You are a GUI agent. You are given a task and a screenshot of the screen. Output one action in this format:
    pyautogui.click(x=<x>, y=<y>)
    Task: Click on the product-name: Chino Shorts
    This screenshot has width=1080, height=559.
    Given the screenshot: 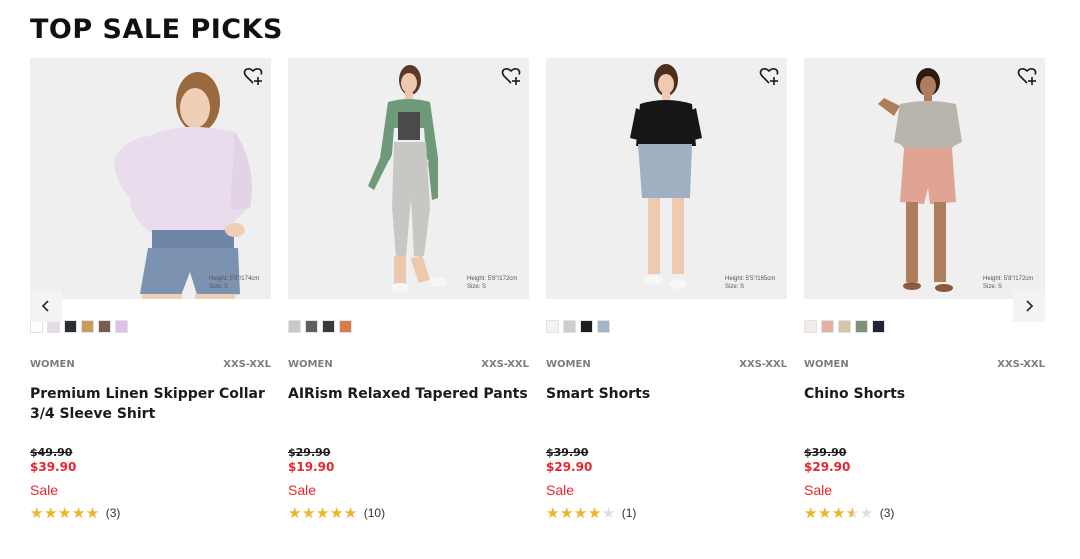 What is the action you would take?
    pyautogui.click(x=924, y=394)
    